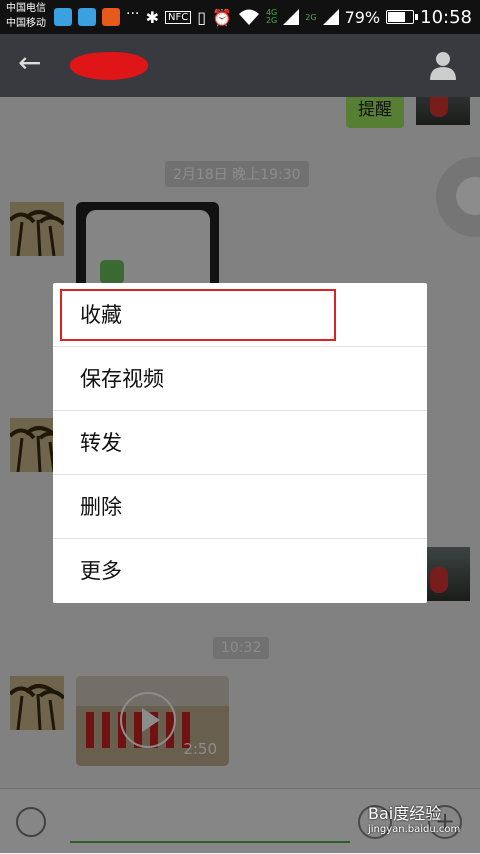  What do you see at coordinates (122, 379) in the screenshot?
I see `menu-item-label: 保存视频` at bounding box center [122, 379].